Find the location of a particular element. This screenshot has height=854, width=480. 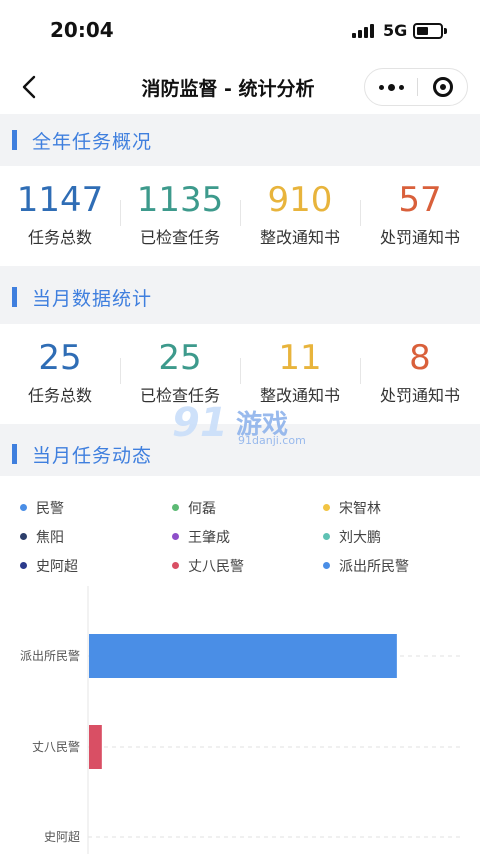

stat-penalty-notices: 8 处罚通知书 is located at coordinates (420, 374).